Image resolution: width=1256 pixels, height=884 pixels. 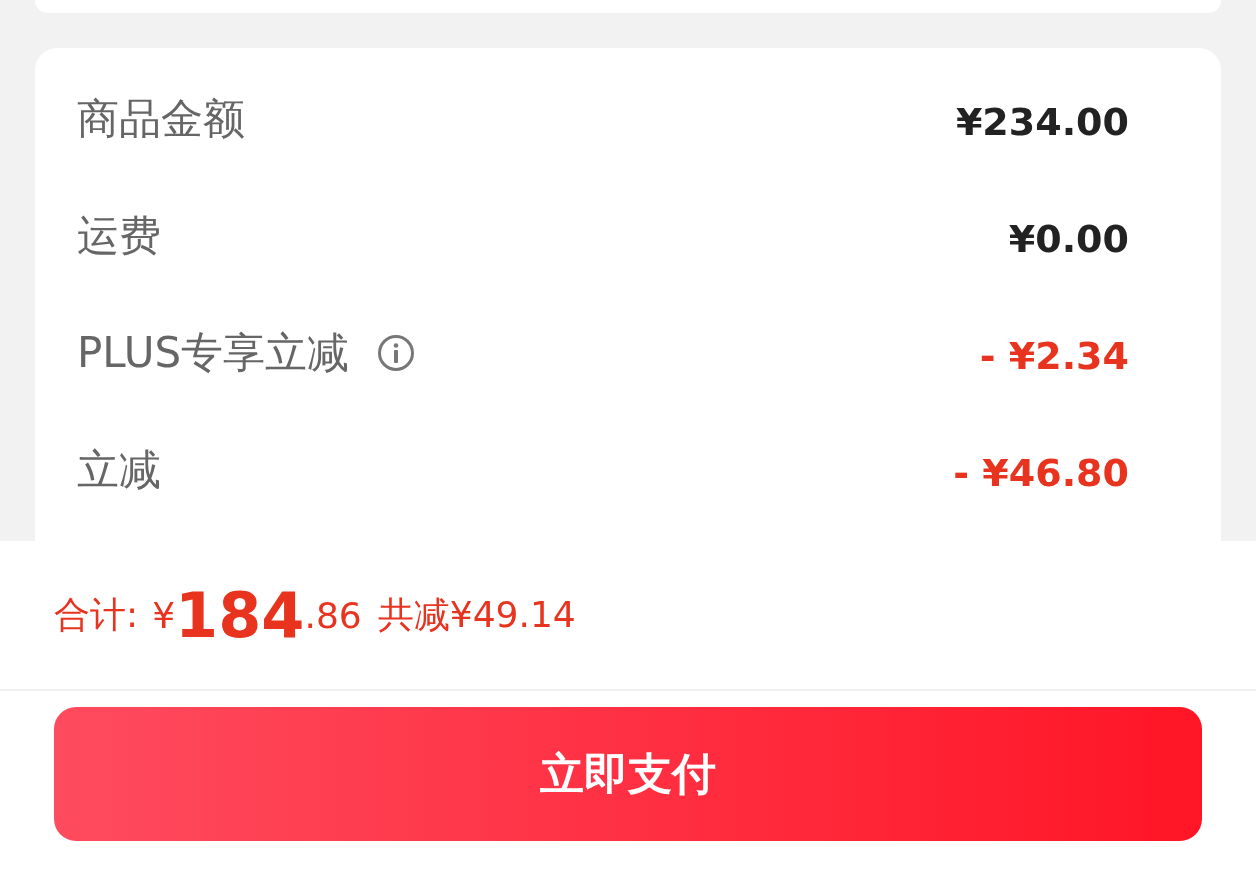 What do you see at coordinates (240, 615) in the screenshot?
I see `total-amount-integer: 184` at bounding box center [240, 615].